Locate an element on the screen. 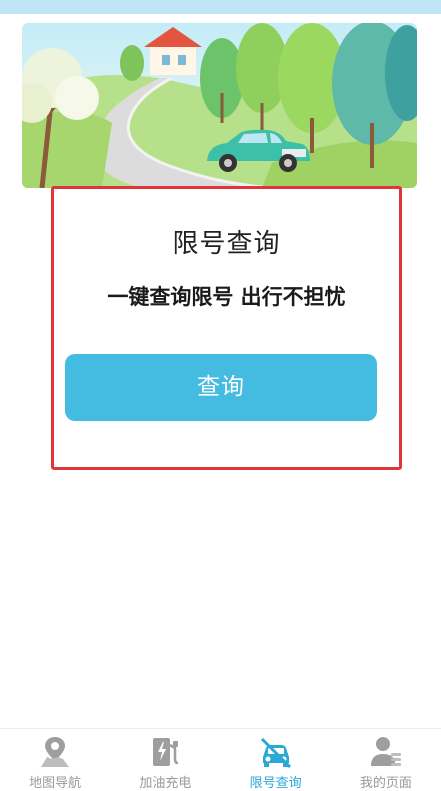  tab-my-page: 我的页面 is located at coordinates (386, 760).